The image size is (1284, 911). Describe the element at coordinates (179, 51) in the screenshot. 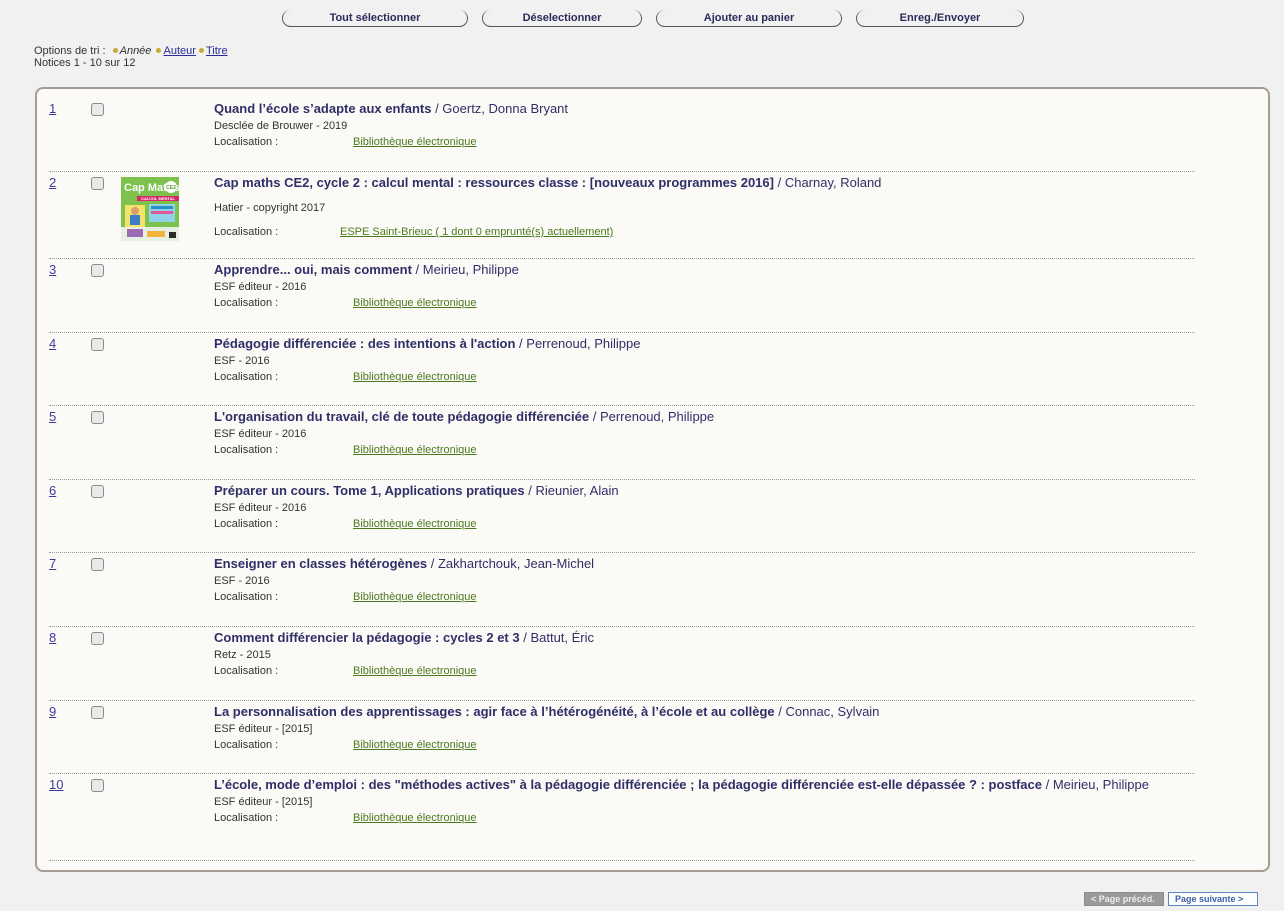

I see `sort-author-link: Auteur` at that location.